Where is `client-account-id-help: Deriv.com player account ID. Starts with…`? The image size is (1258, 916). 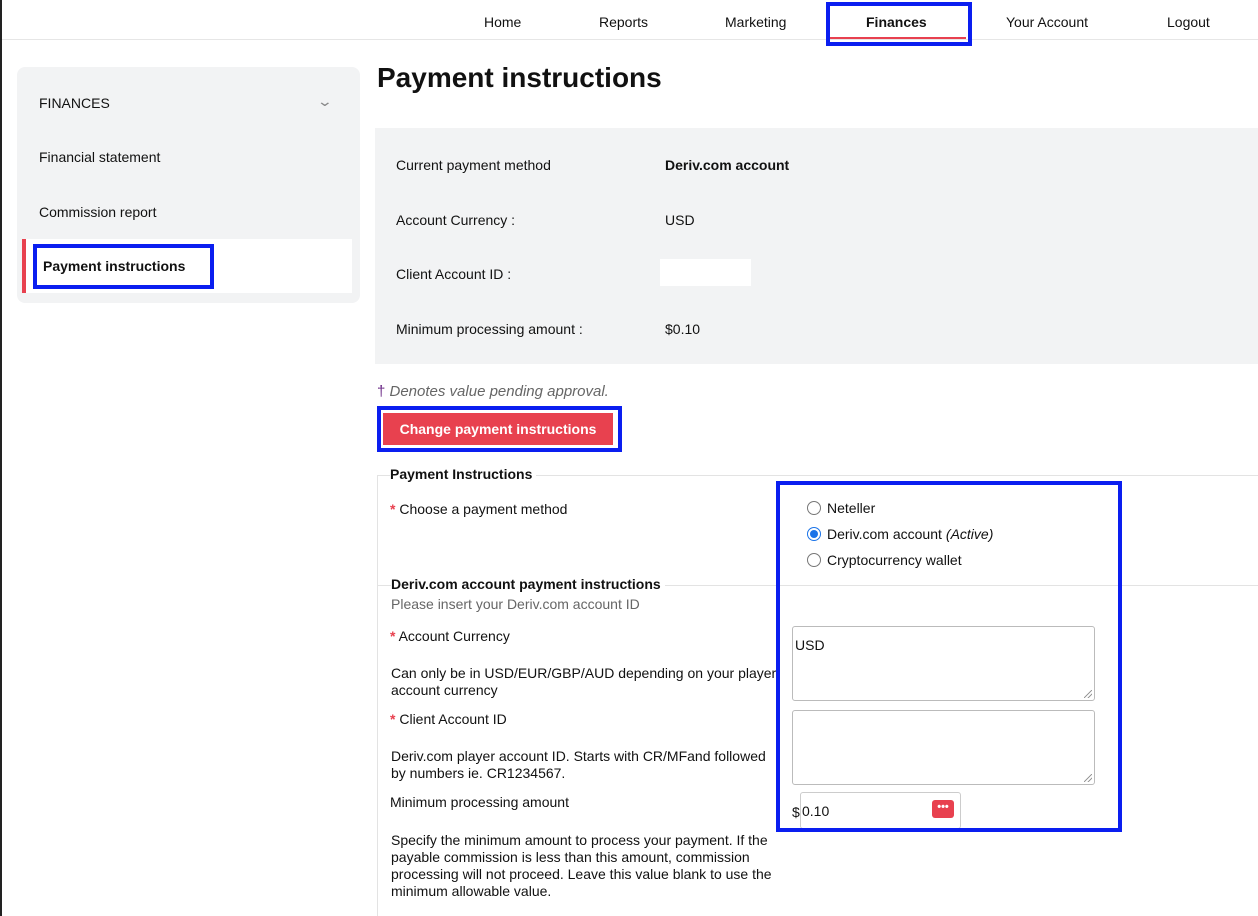
client-account-id-help: Deriv.com player account ID. Starts with… is located at coordinates (578, 764).